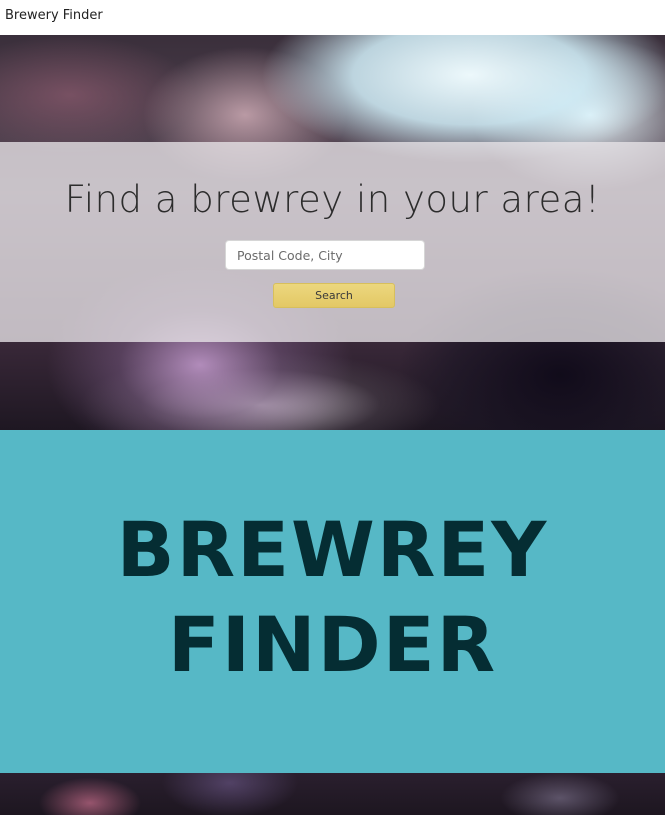 The image size is (665, 815). I want to click on search-button: Search, so click(334, 295).